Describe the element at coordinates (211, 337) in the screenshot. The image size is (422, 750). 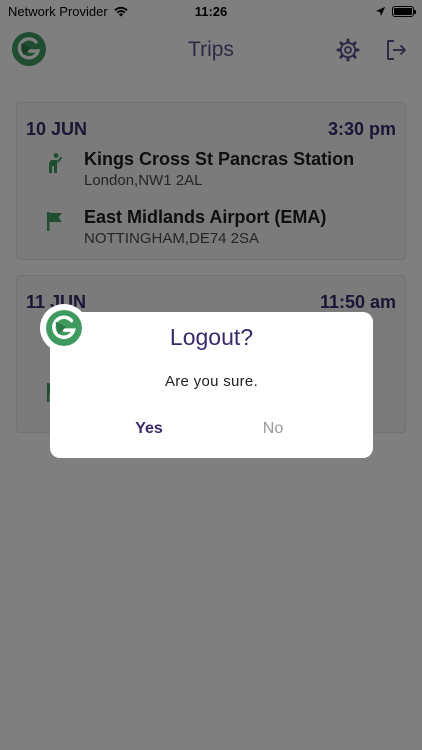
I see `dialog-title: Logout?` at that location.